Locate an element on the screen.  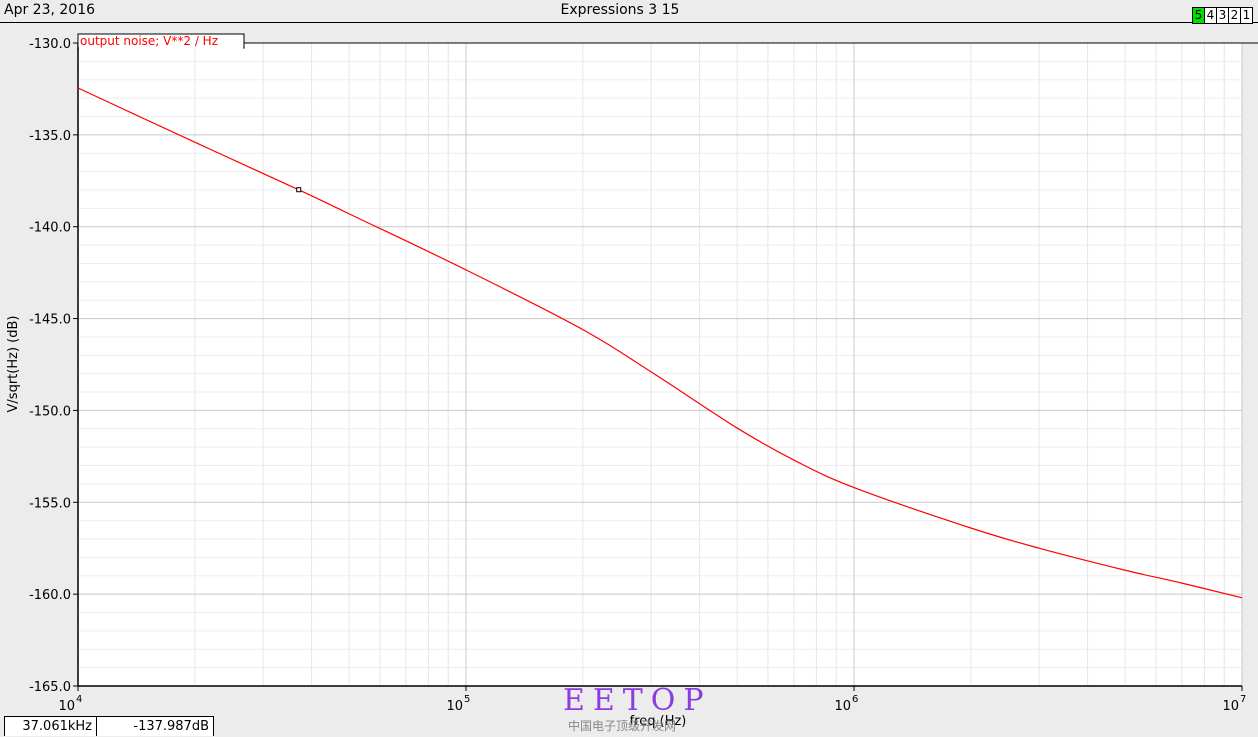
legend-label: output noise; V**2 / Hz is located at coordinates (149, 41).